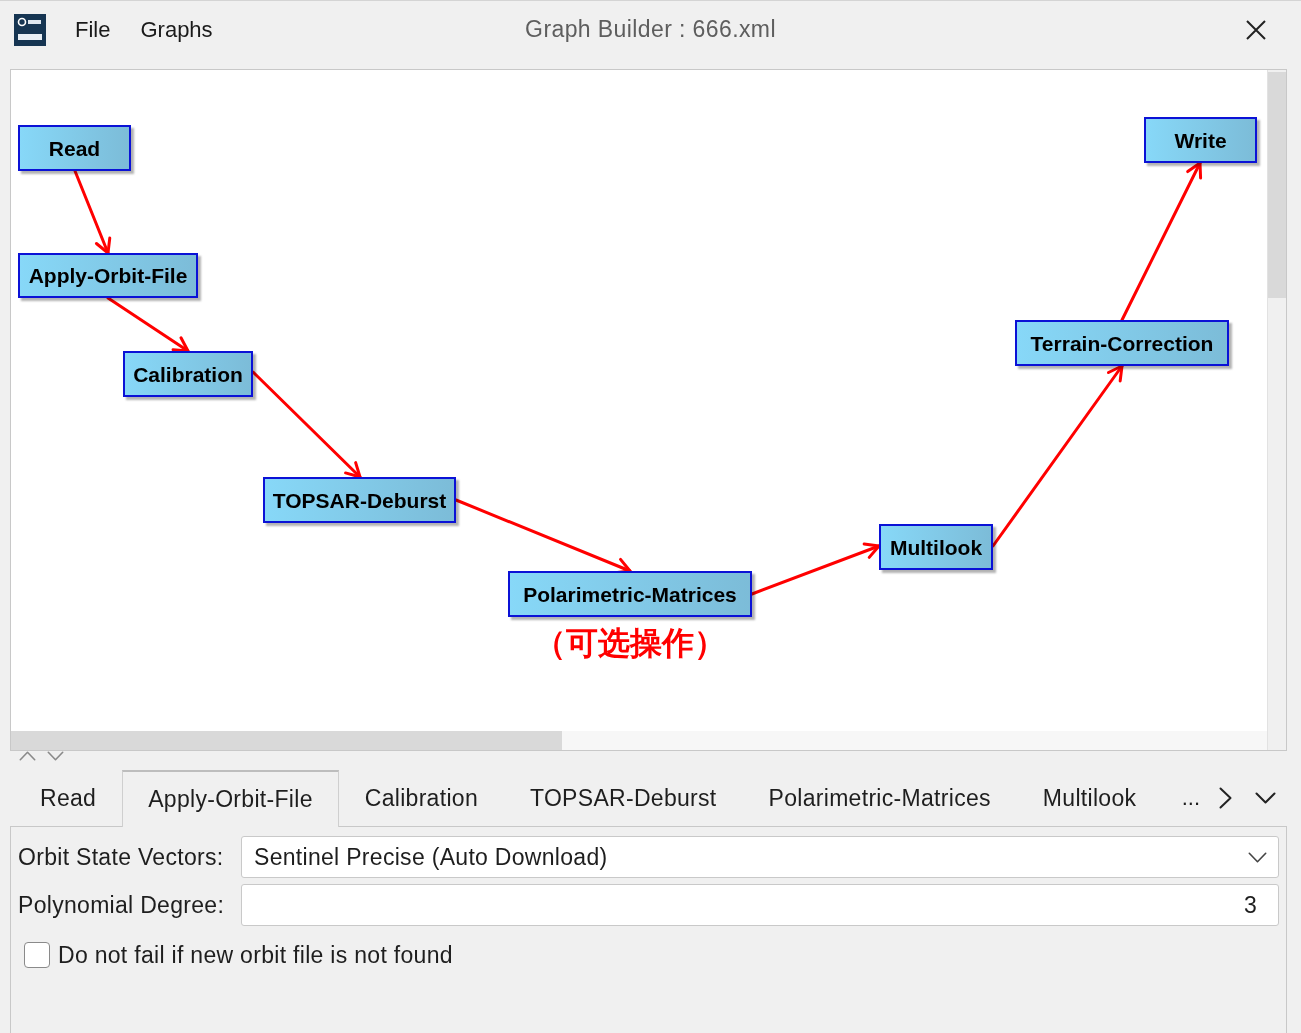  What do you see at coordinates (68, 798) in the screenshot?
I see `tab: Read` at bounding box center [68, 798].